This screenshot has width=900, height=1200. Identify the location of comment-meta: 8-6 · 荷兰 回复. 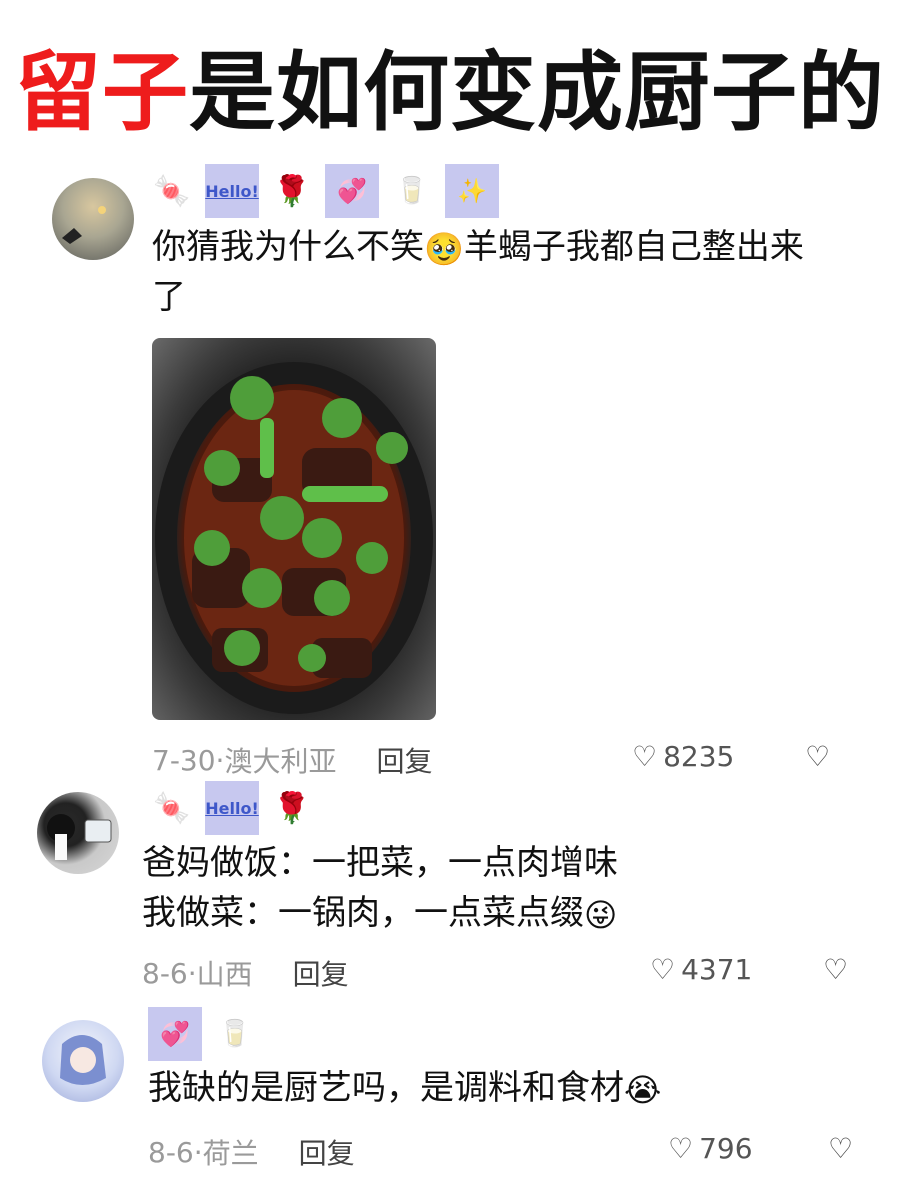
(251, 1152).